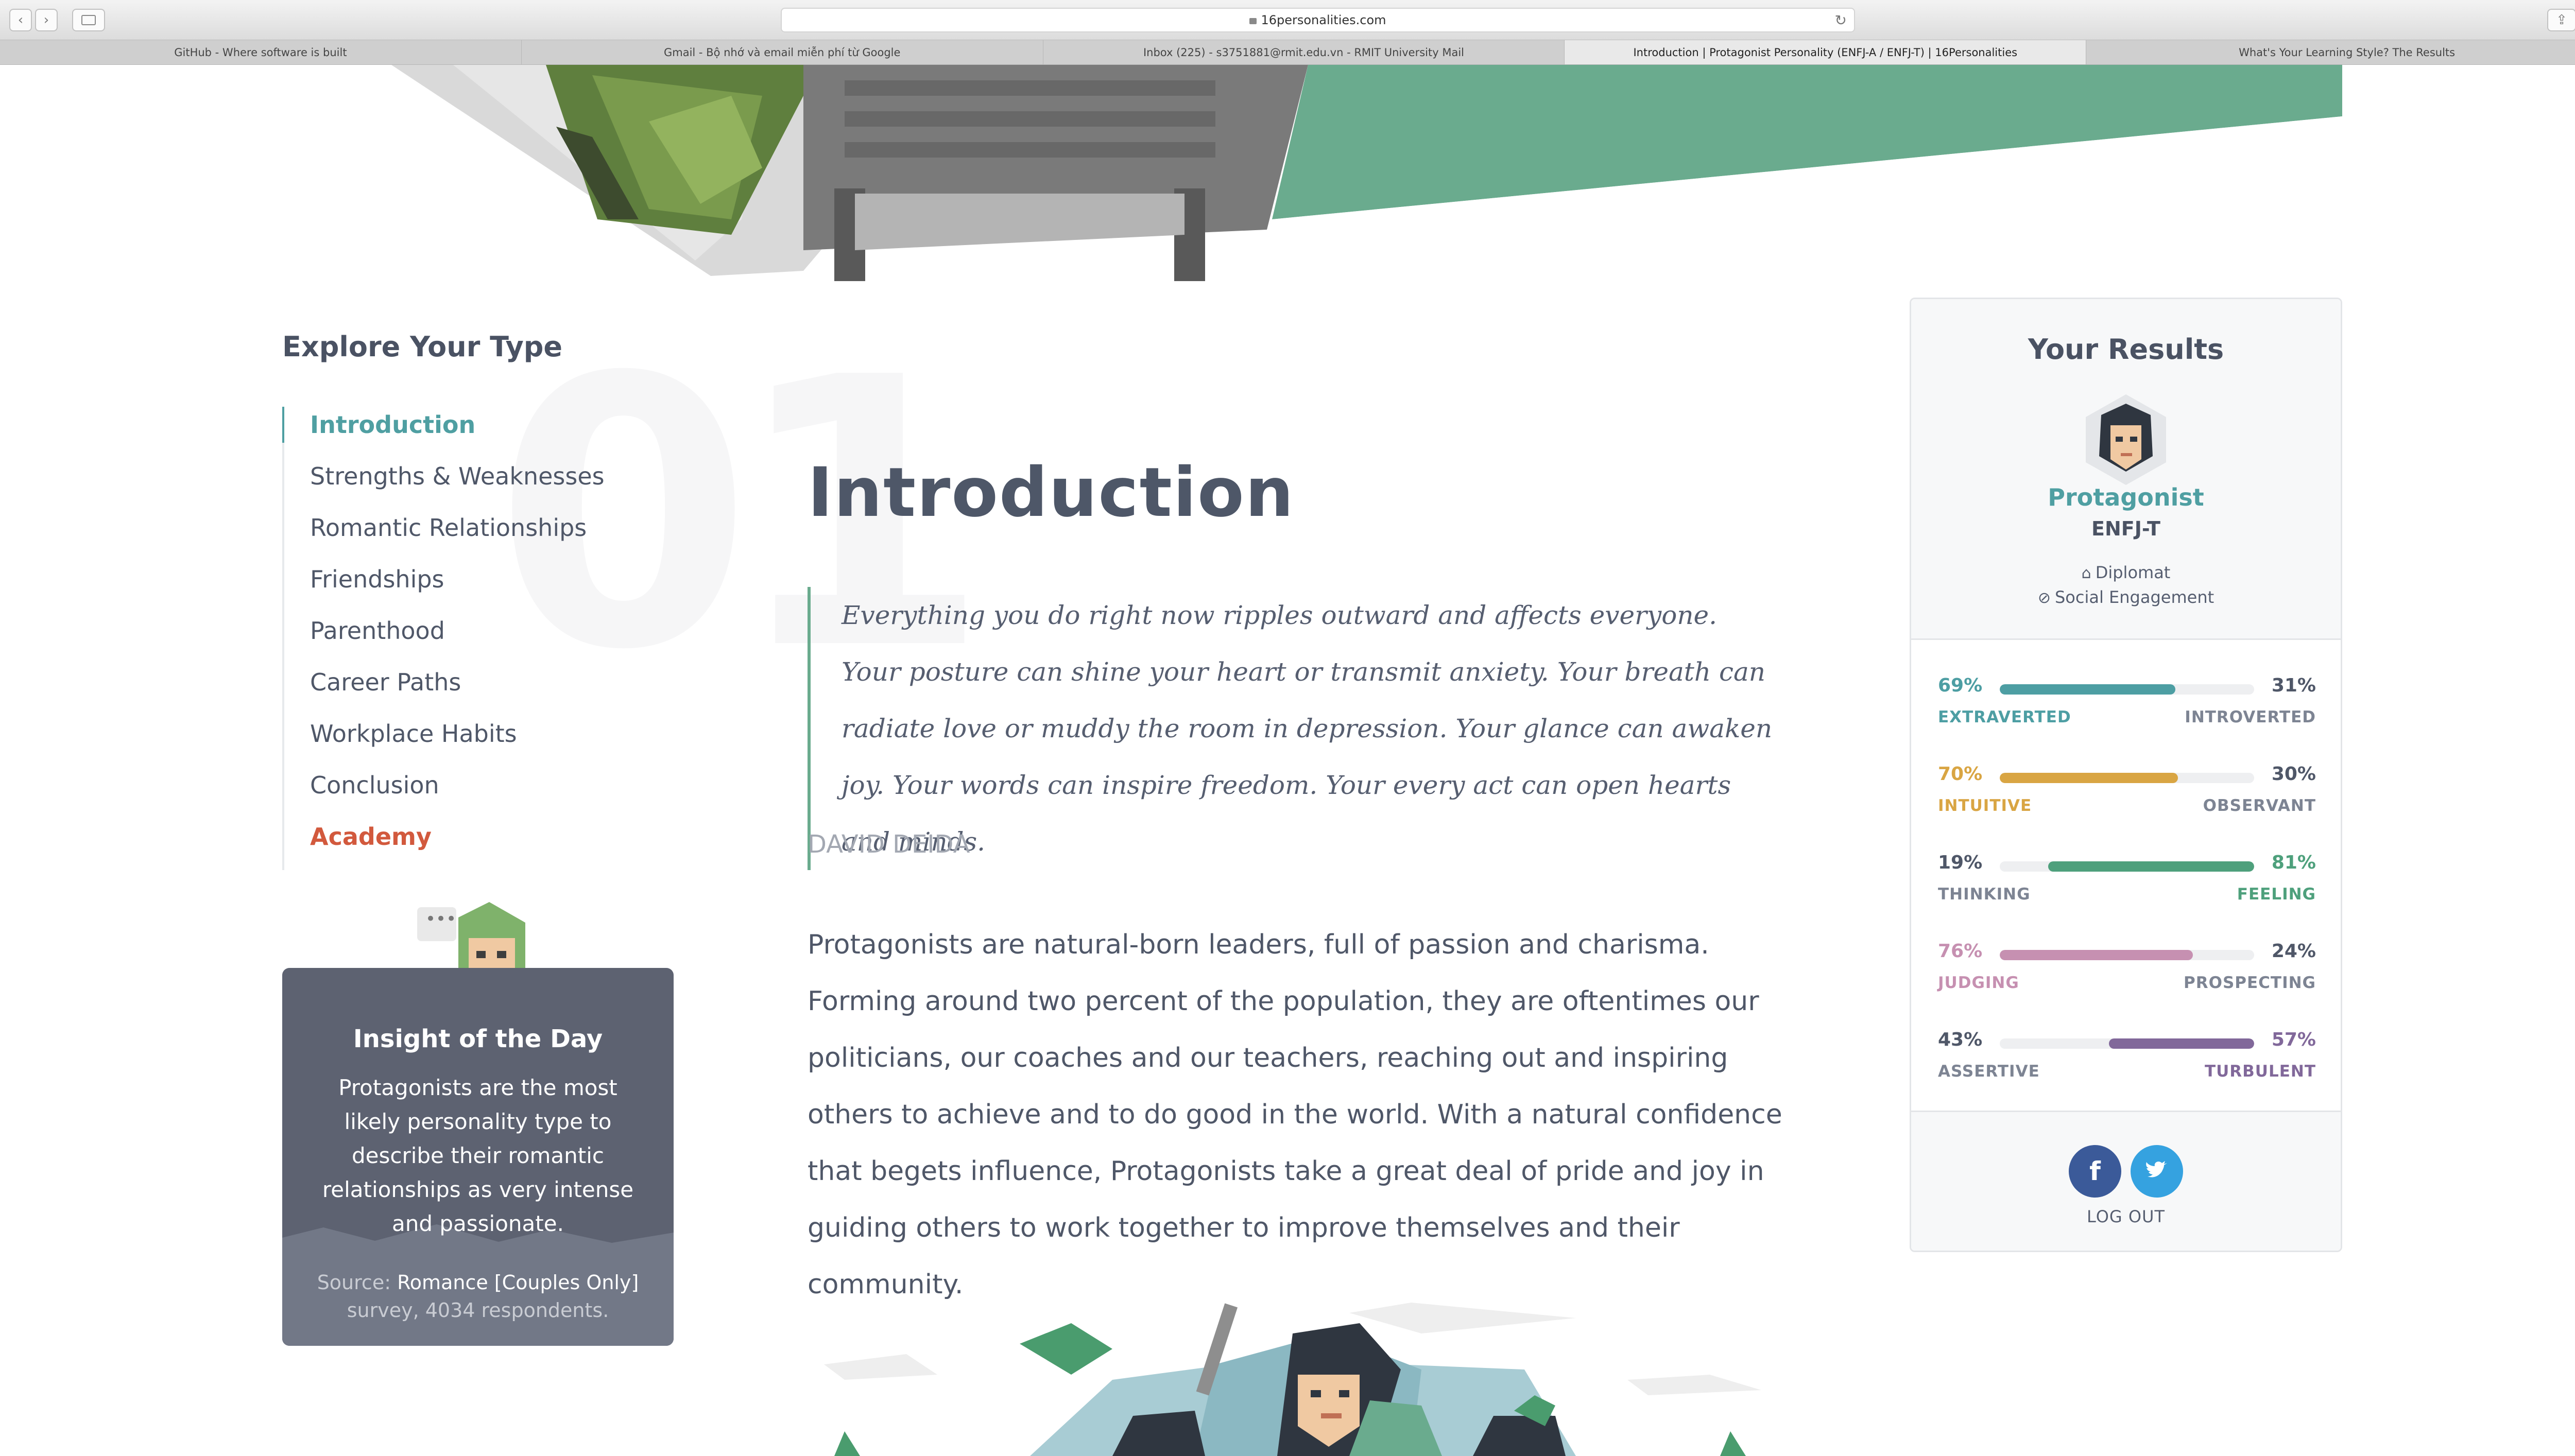 The width and height of the screenshot is (2575, 1456). Describe the element at coordinates (444, 587) in the screenshot. I see `nav-item-friendships: Friendships` at that location.